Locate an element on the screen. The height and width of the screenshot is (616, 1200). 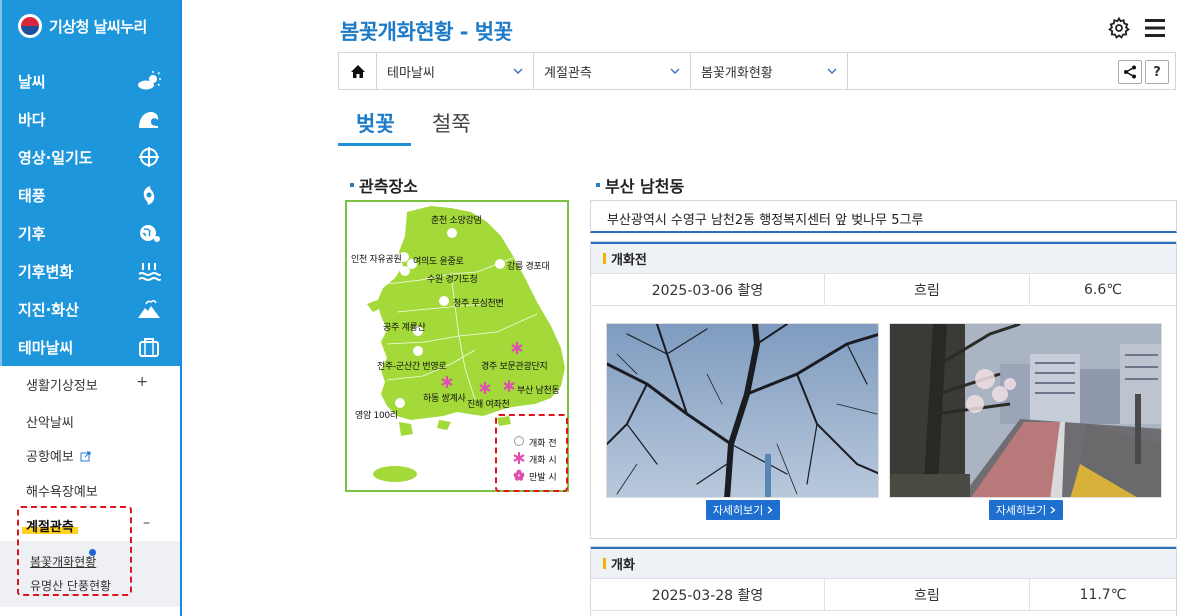
detail-button-photo-2: 자세히보기 is located at coordinates (1026, 510).